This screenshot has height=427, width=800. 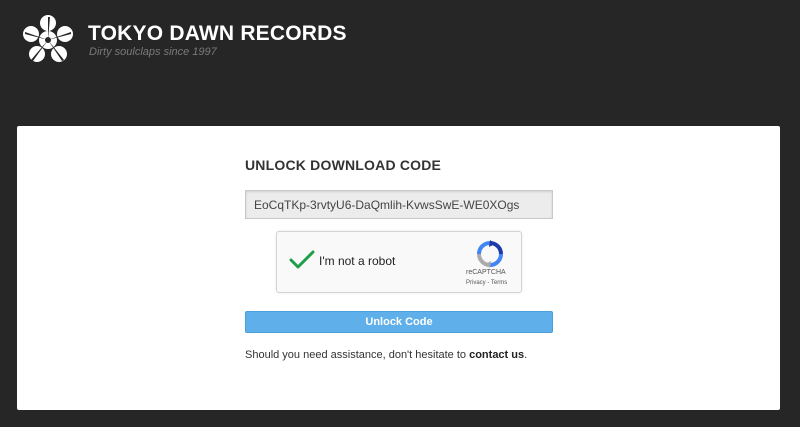 I want to click on brand-title: TOKYO DAWN RECORDS, so click(x=217, y=34).